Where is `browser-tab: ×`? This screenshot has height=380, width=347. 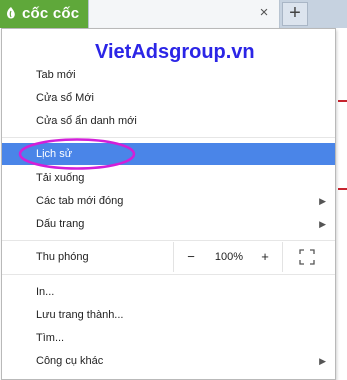 browser-tab: × is located at coordinates (184, 14).